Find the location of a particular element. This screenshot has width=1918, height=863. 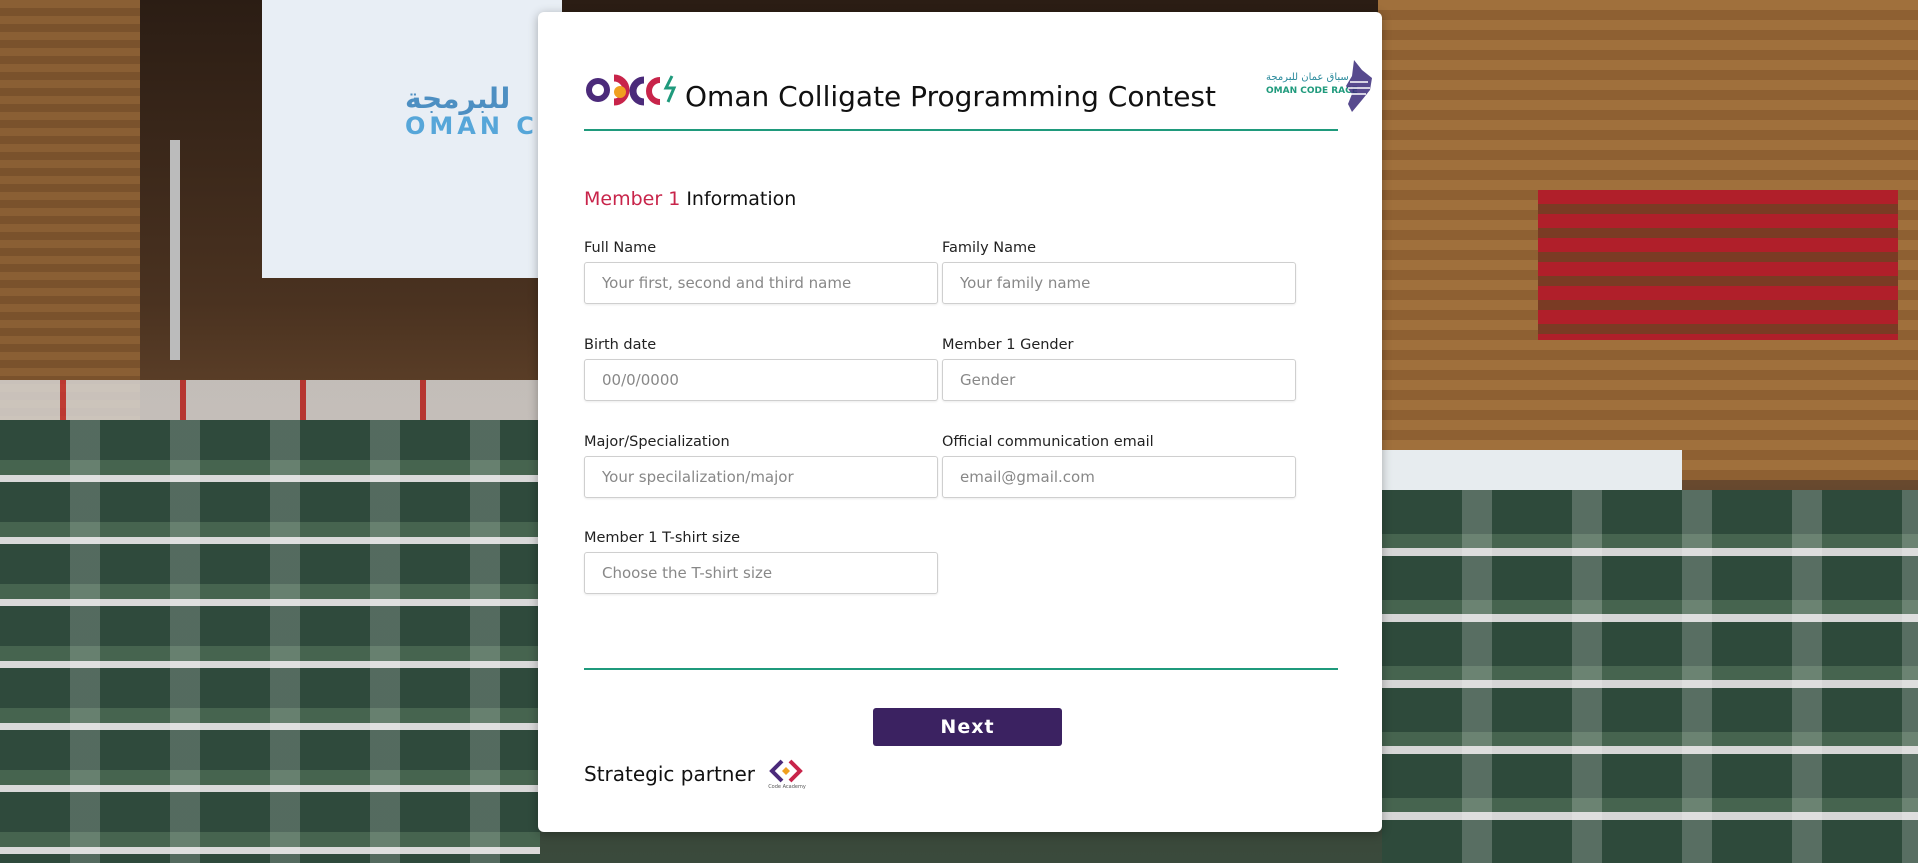

background-screen-arabic: للبرمجة is located at coordinates (458, 98).